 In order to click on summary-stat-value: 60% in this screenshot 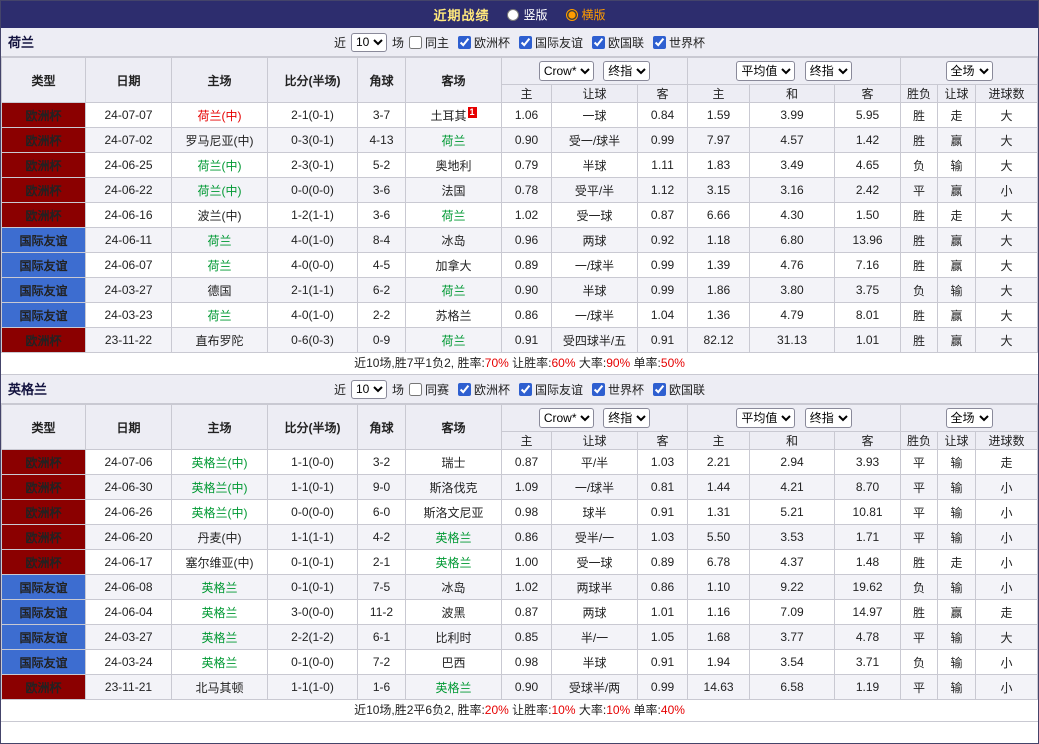, I will do `click(563, 363)`.